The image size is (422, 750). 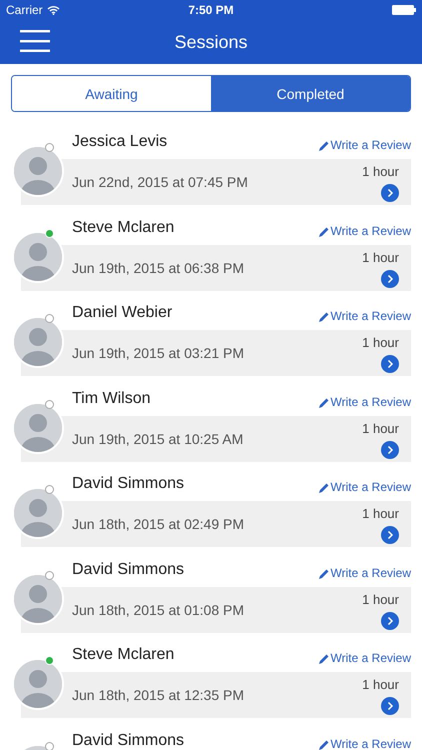 I want to click on wifi-icon, so click(x=53, y=10).